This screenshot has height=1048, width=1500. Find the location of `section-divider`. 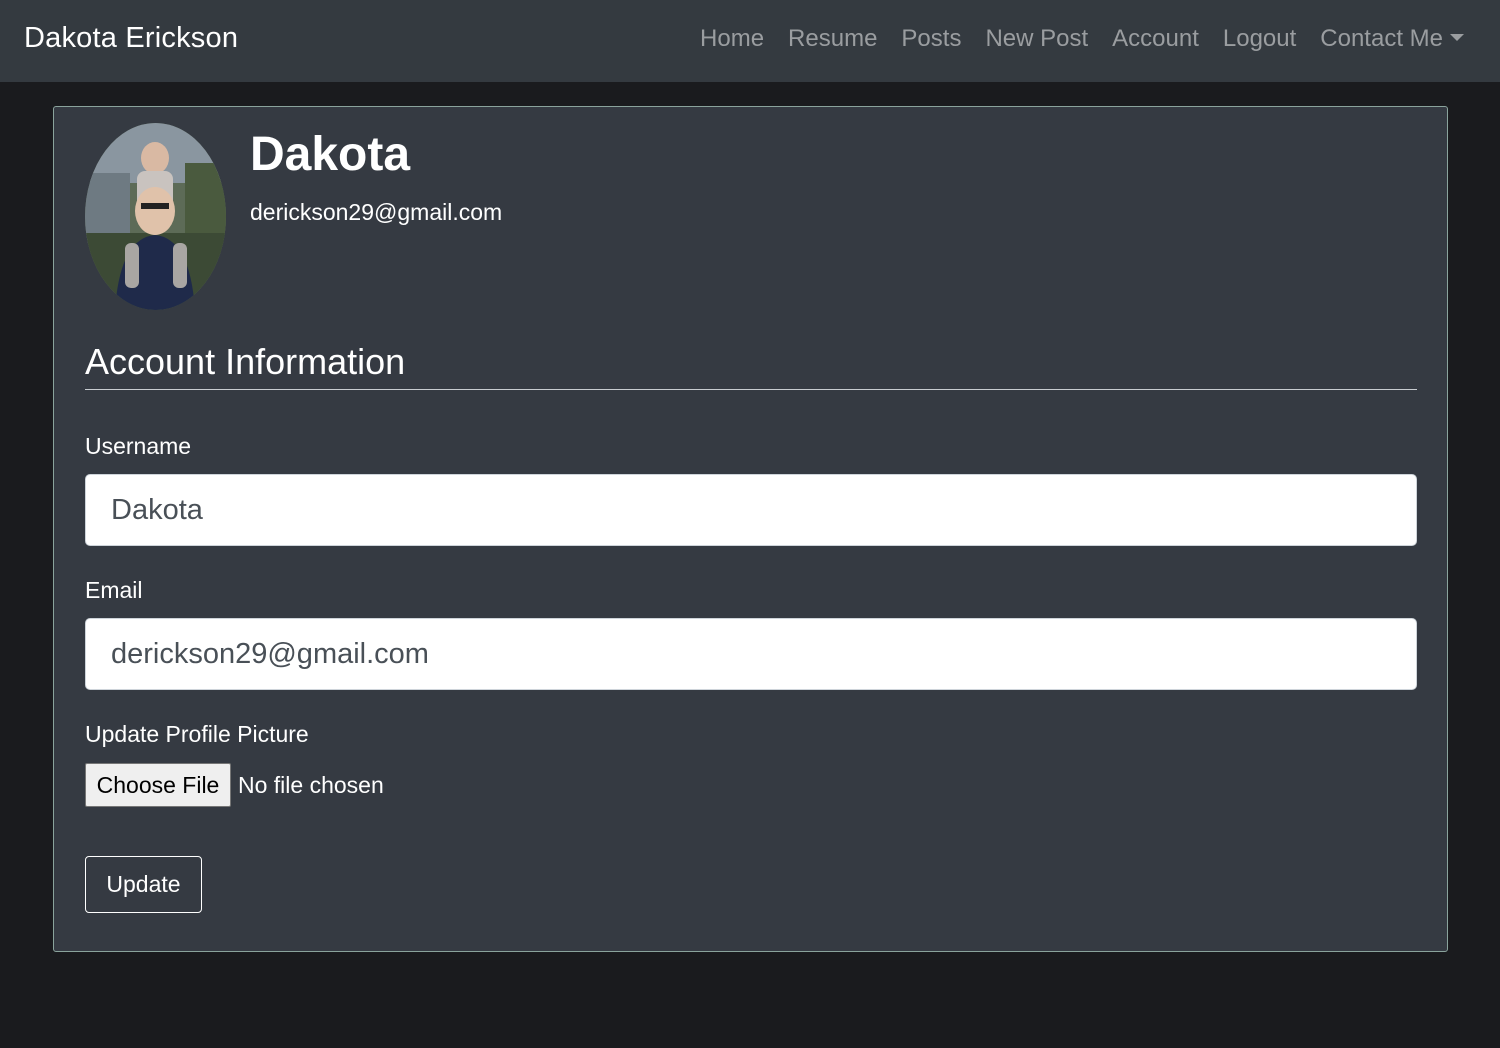

section-divider is located at coordinates (751, 389).